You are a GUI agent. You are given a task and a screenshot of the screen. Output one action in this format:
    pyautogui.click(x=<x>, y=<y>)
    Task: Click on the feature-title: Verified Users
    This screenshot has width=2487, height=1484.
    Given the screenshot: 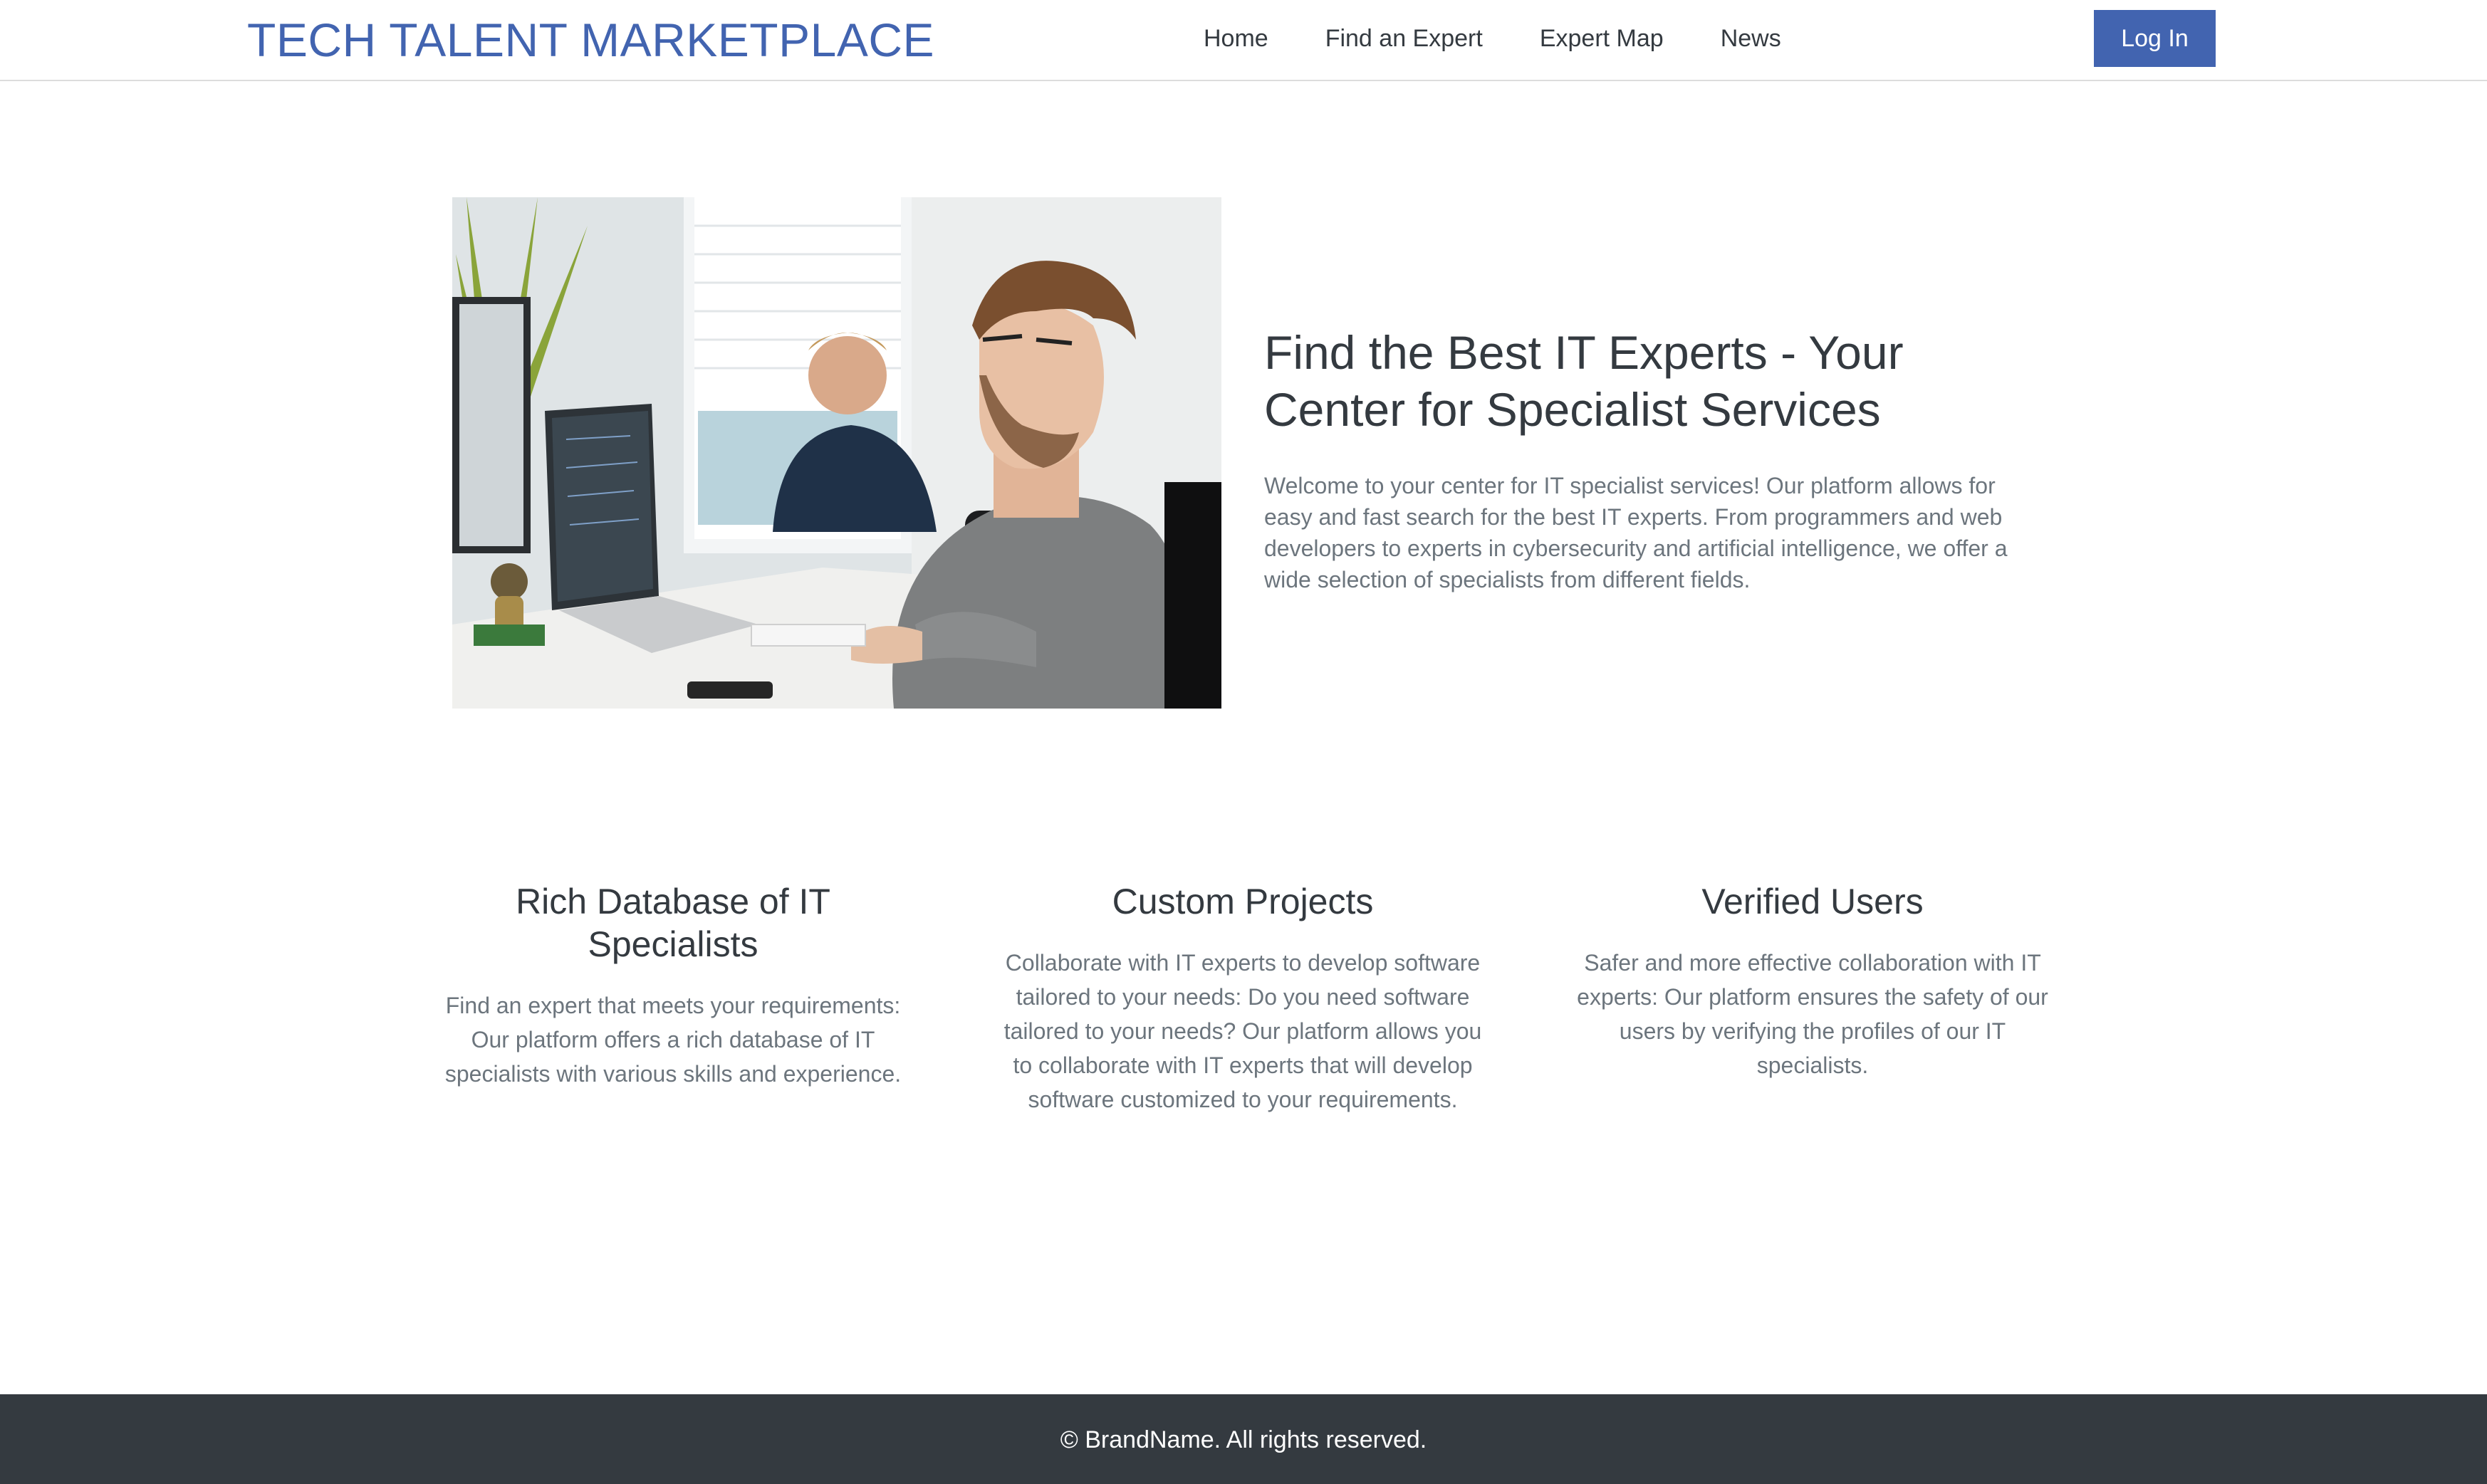 What is the action you would take?
    pyautogui.click(x=1813, y=901)
    